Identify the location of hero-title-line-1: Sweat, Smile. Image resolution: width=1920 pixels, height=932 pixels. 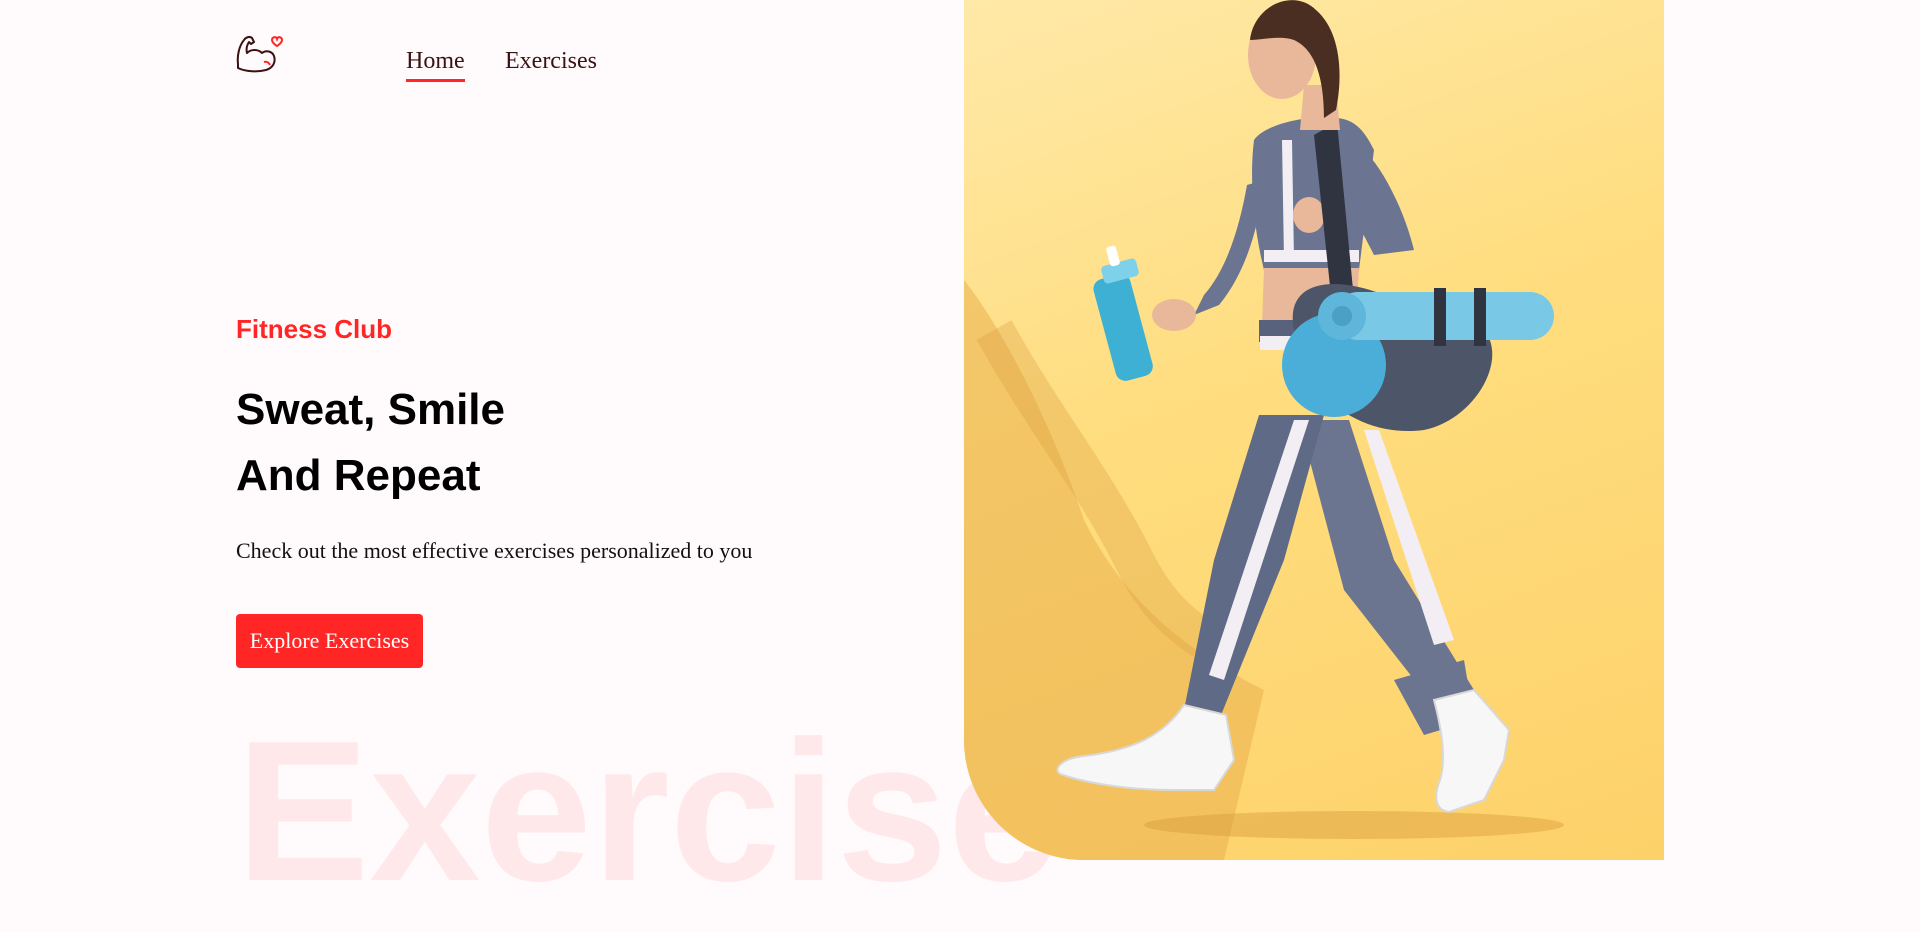
(371, 409).